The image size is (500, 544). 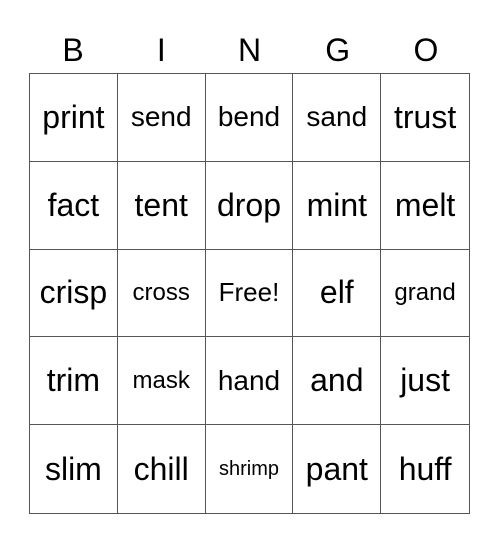 I want to click on bingo-cell: trust, so click(x=425, y=118).